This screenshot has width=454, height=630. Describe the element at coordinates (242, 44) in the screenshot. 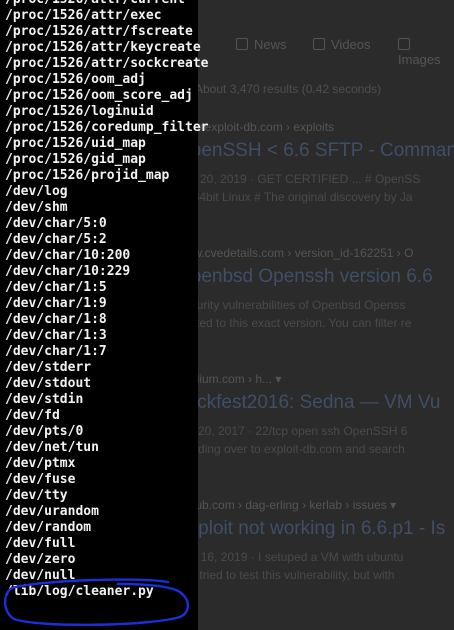

I see `news-icon` at that location.